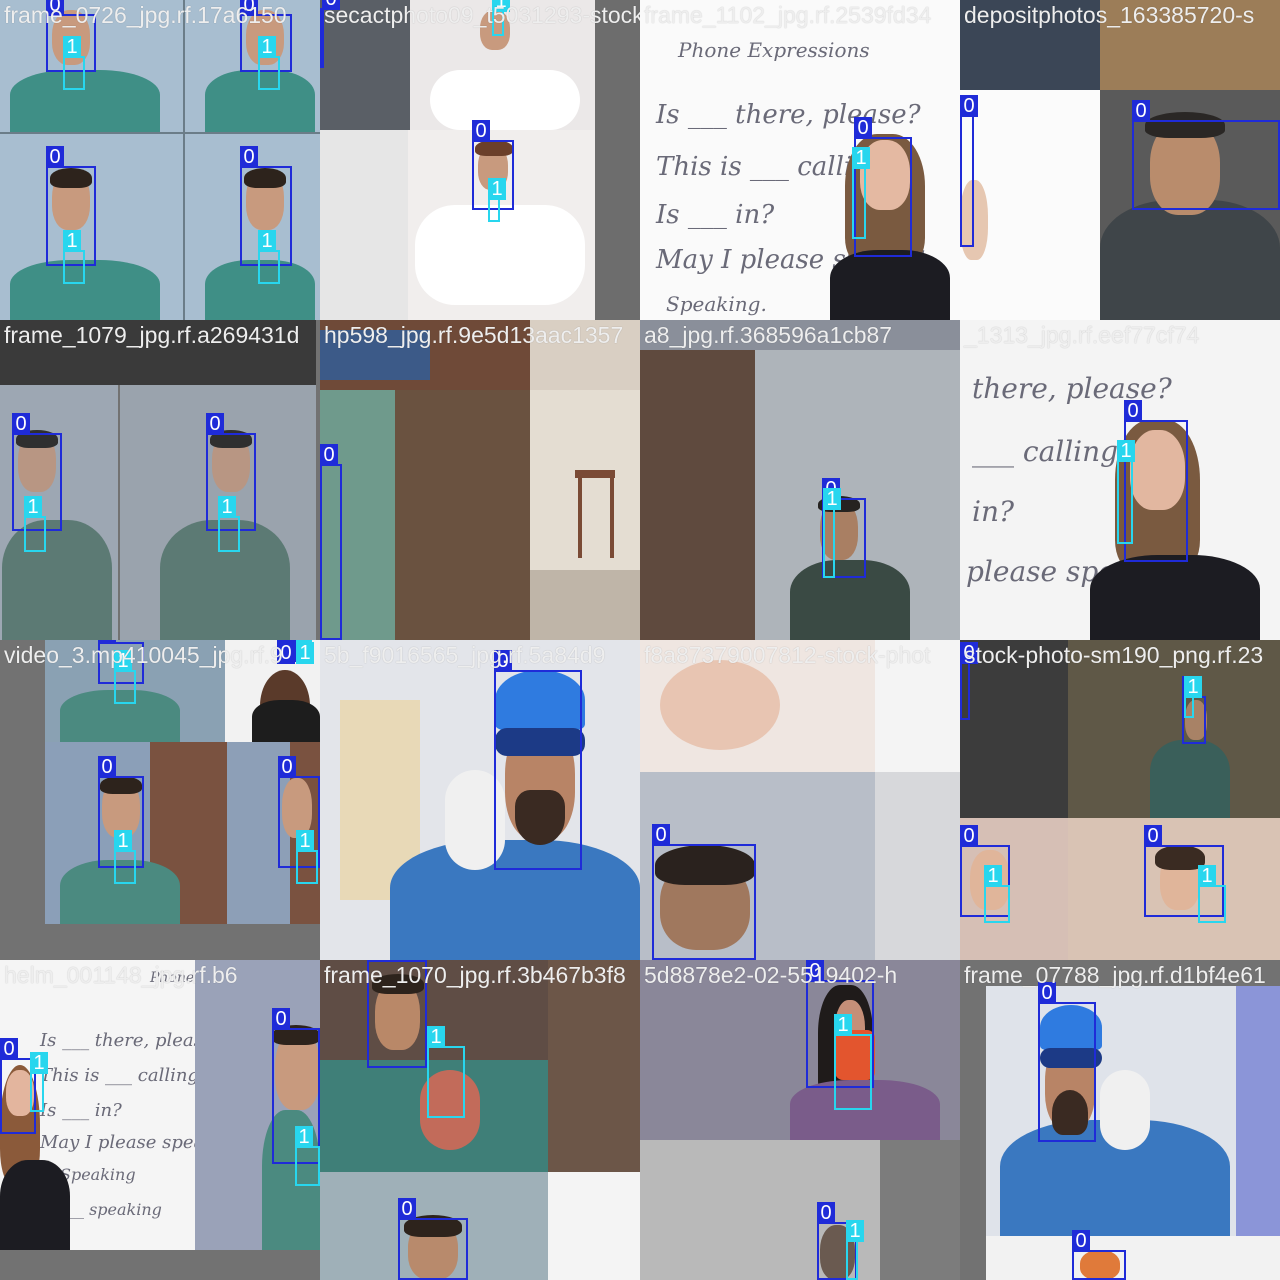  I want to click on tile-3: depositphotos_163385720-s 0 0, so click(1120, 160).